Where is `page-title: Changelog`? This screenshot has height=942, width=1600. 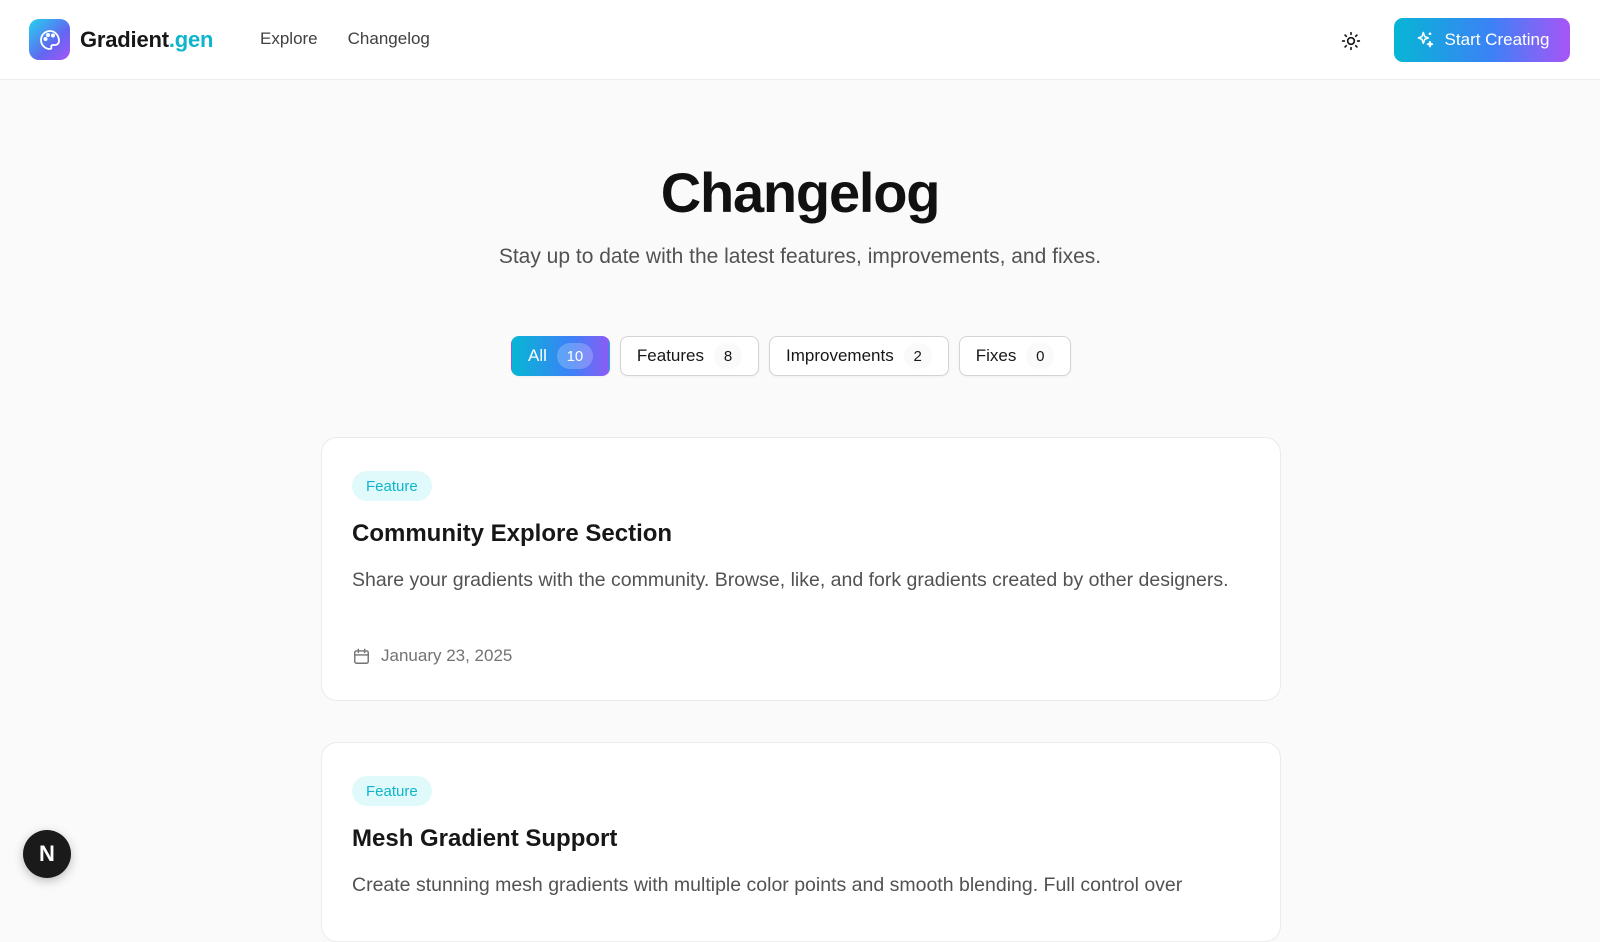 page-title: Changelog is located at coordinates (800, 192).